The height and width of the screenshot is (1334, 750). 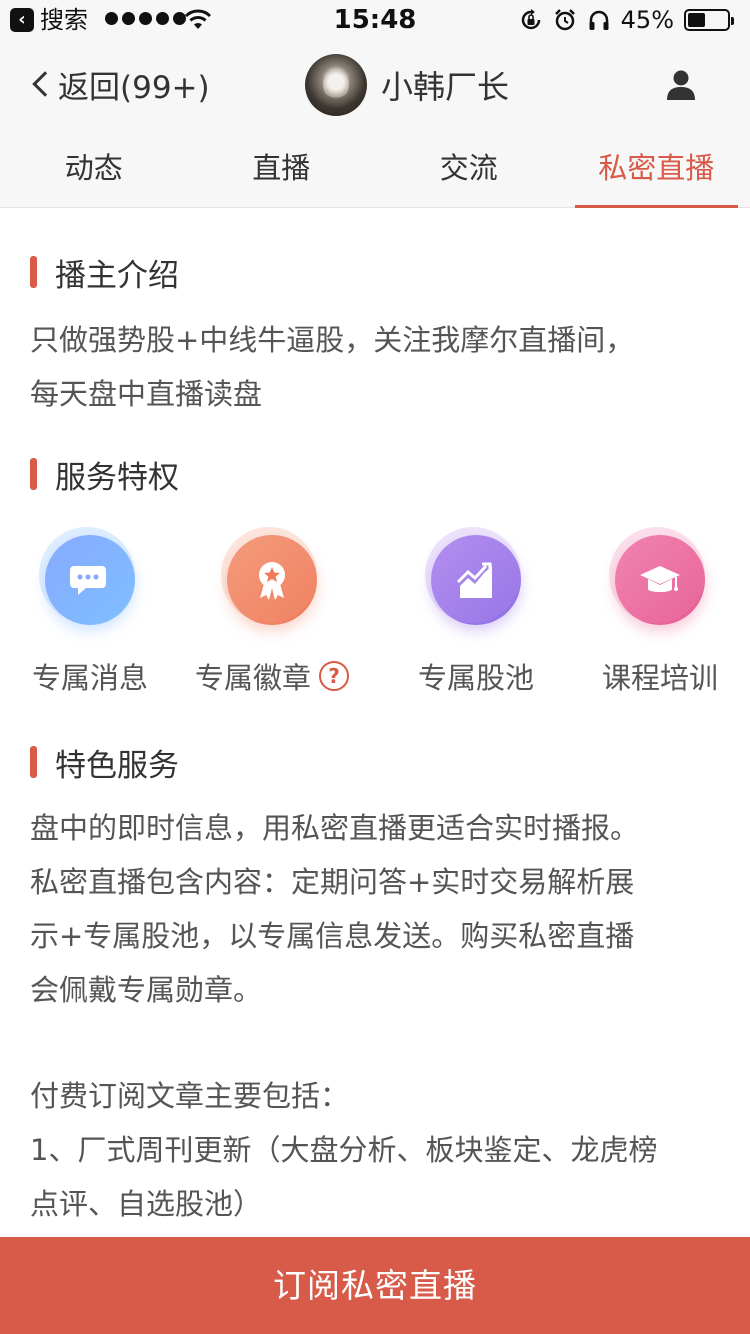 What do you see at coordinates (117, 477) in the screenshot?
I see `section-title-text: 服务特权` at bounding box center [117, 477].